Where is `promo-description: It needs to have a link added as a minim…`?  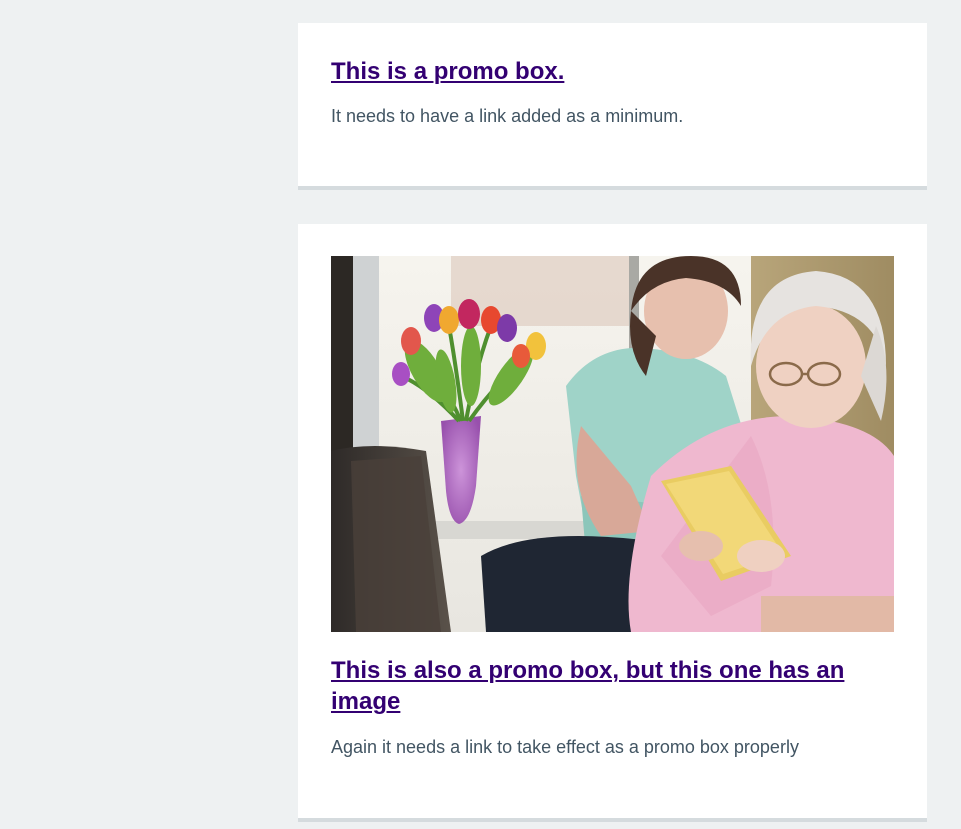 promo-description: It needs to have a link added as a minim… is located at coordinates (507, 116).